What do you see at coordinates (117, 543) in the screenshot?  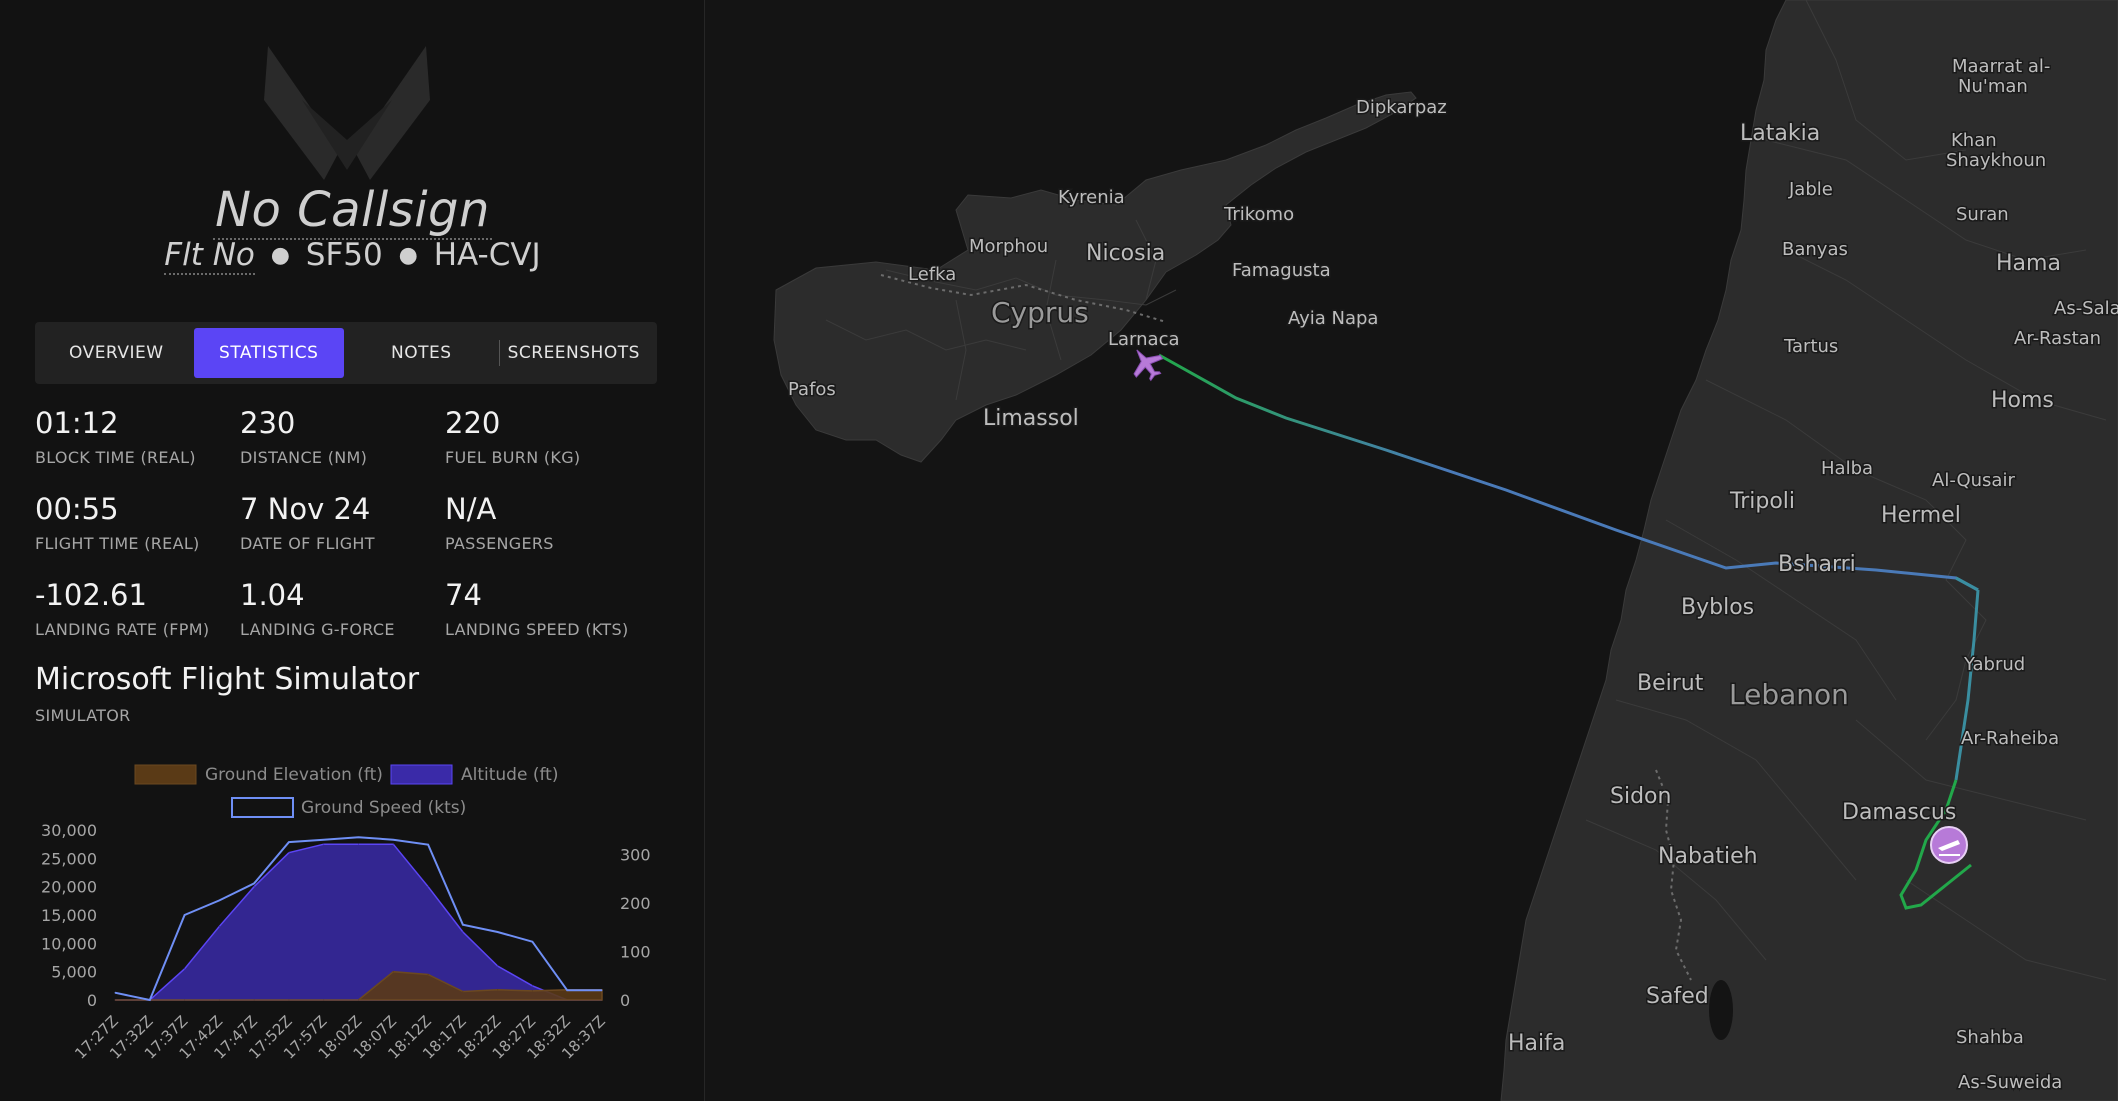 I see `stat-label: FLIGHT TIME (REAL)` at bounding box center [117, 543].